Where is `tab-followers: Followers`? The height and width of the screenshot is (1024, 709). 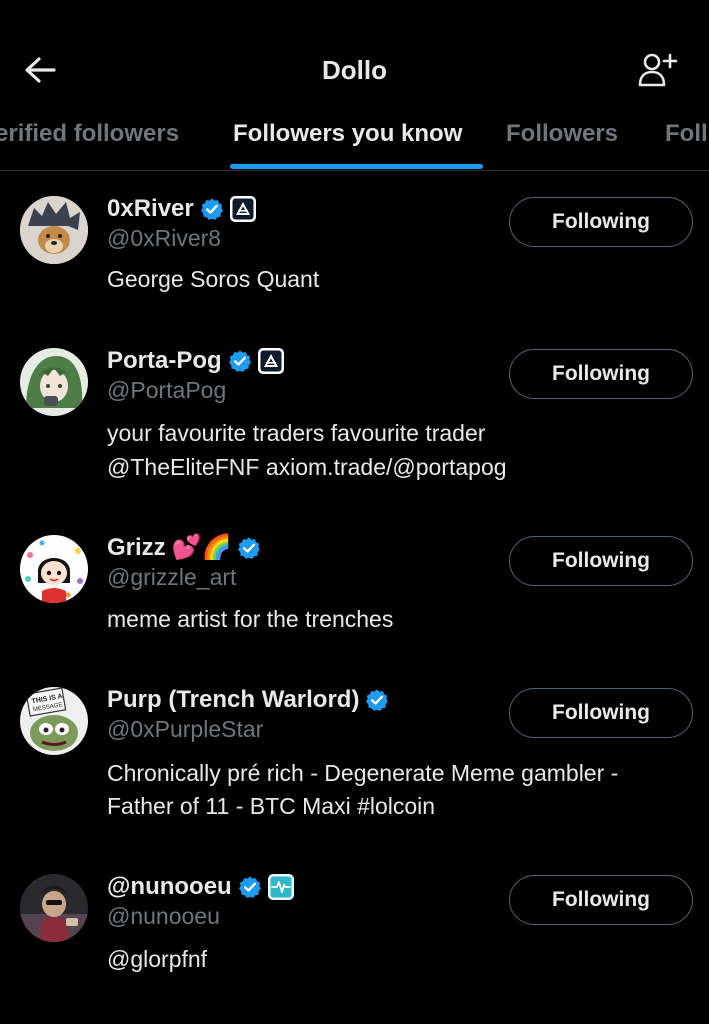
tab-followers: Followers is located at coordinates (562, 134).